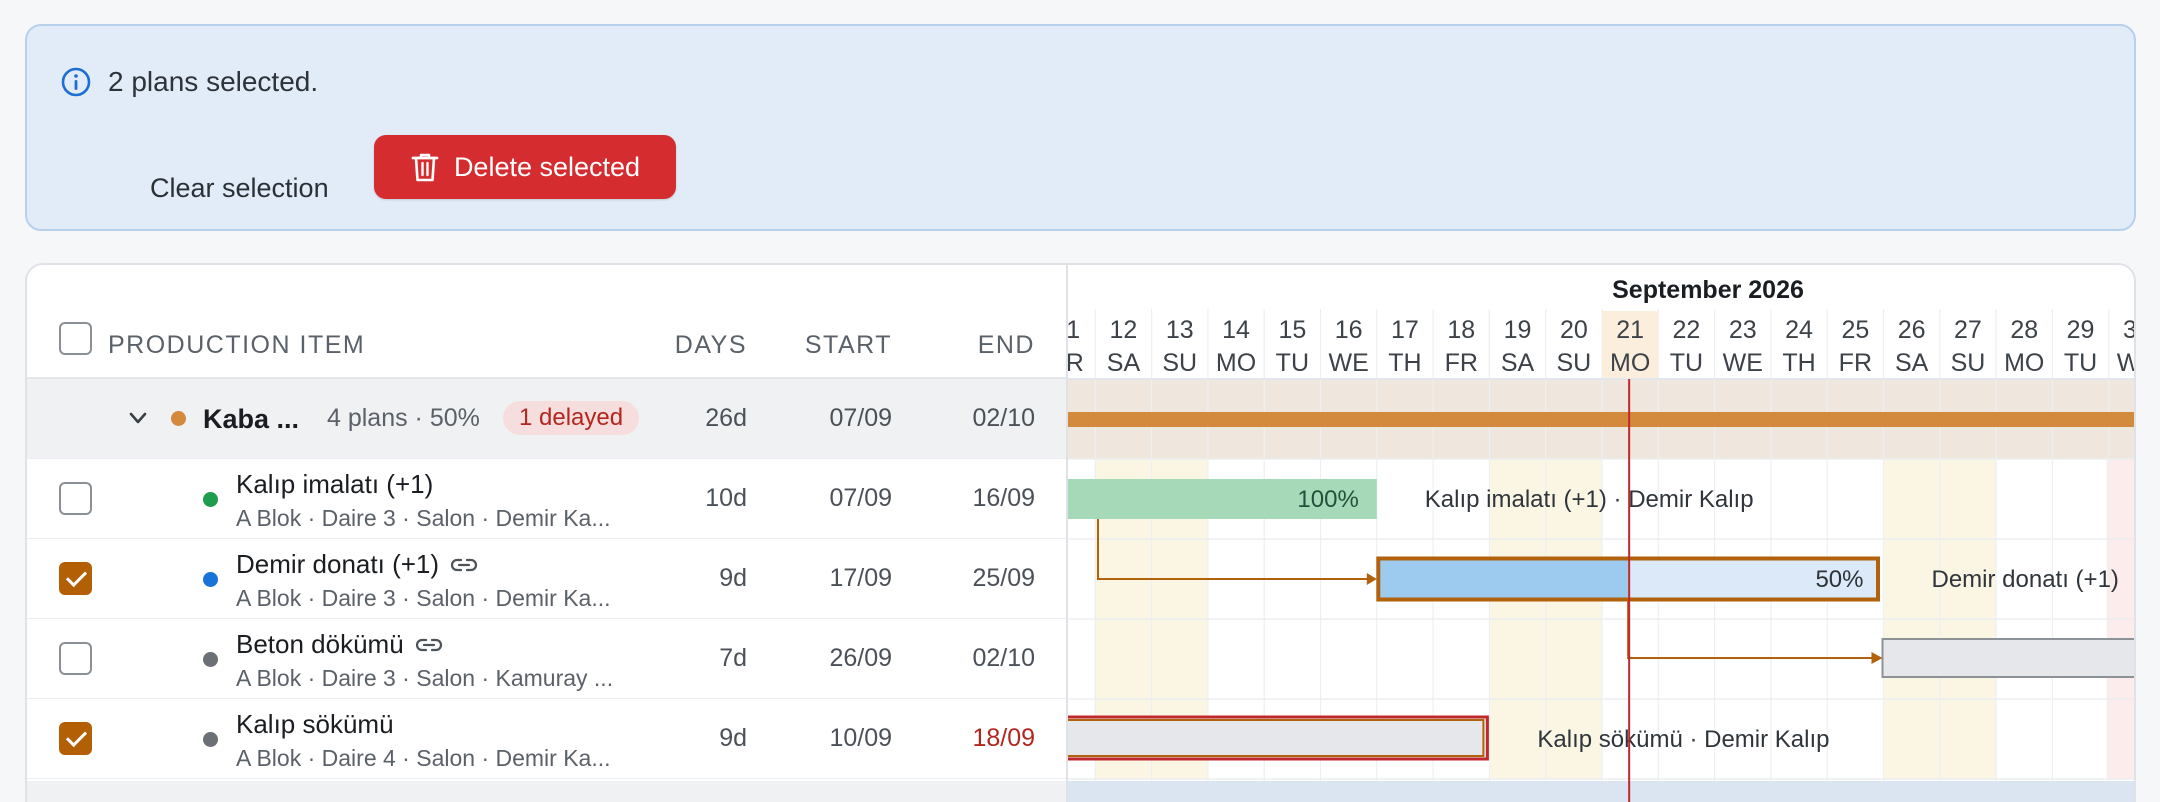 This screenshot has height=802, width=2160. I want to click on delete-selected-label: Delete selected, so click(547, 166).